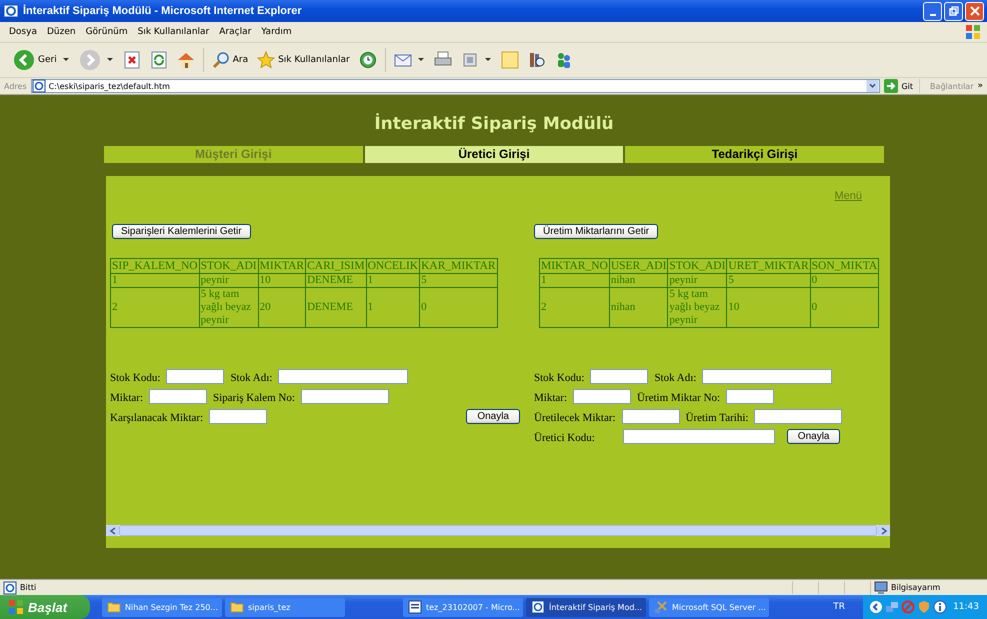 This screenshot has width=987, height=619. I want to click on edit-icon, so click(469, 60).